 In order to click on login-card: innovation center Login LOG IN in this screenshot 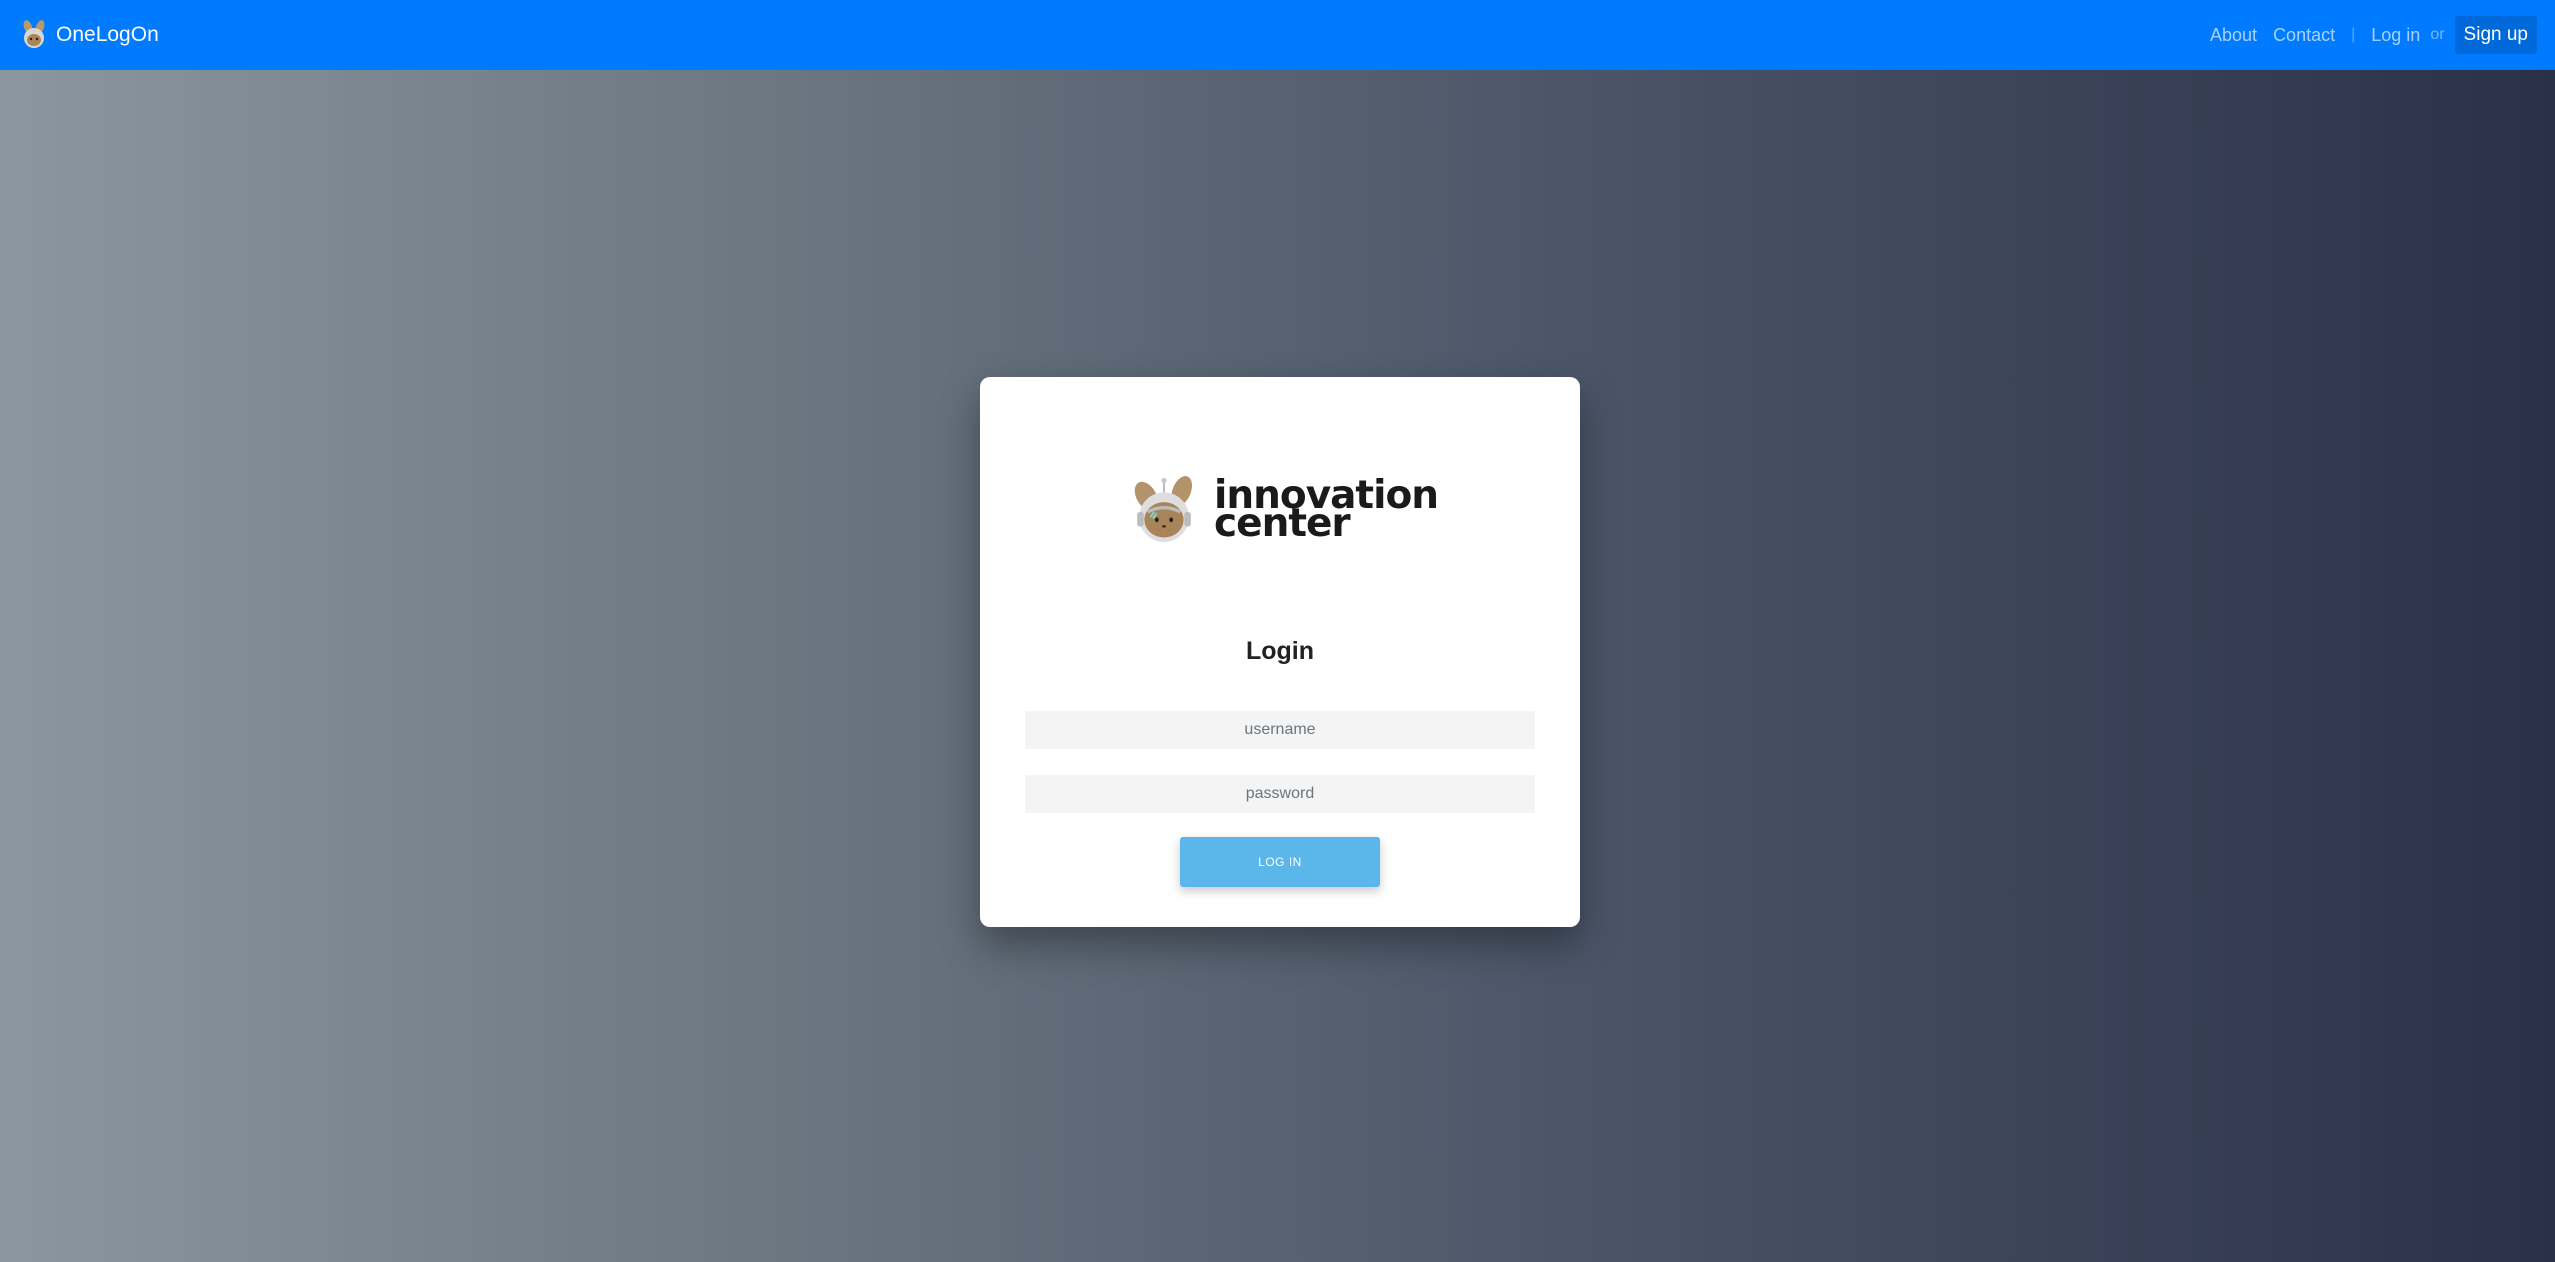, I will do `click(1280, 652)`.